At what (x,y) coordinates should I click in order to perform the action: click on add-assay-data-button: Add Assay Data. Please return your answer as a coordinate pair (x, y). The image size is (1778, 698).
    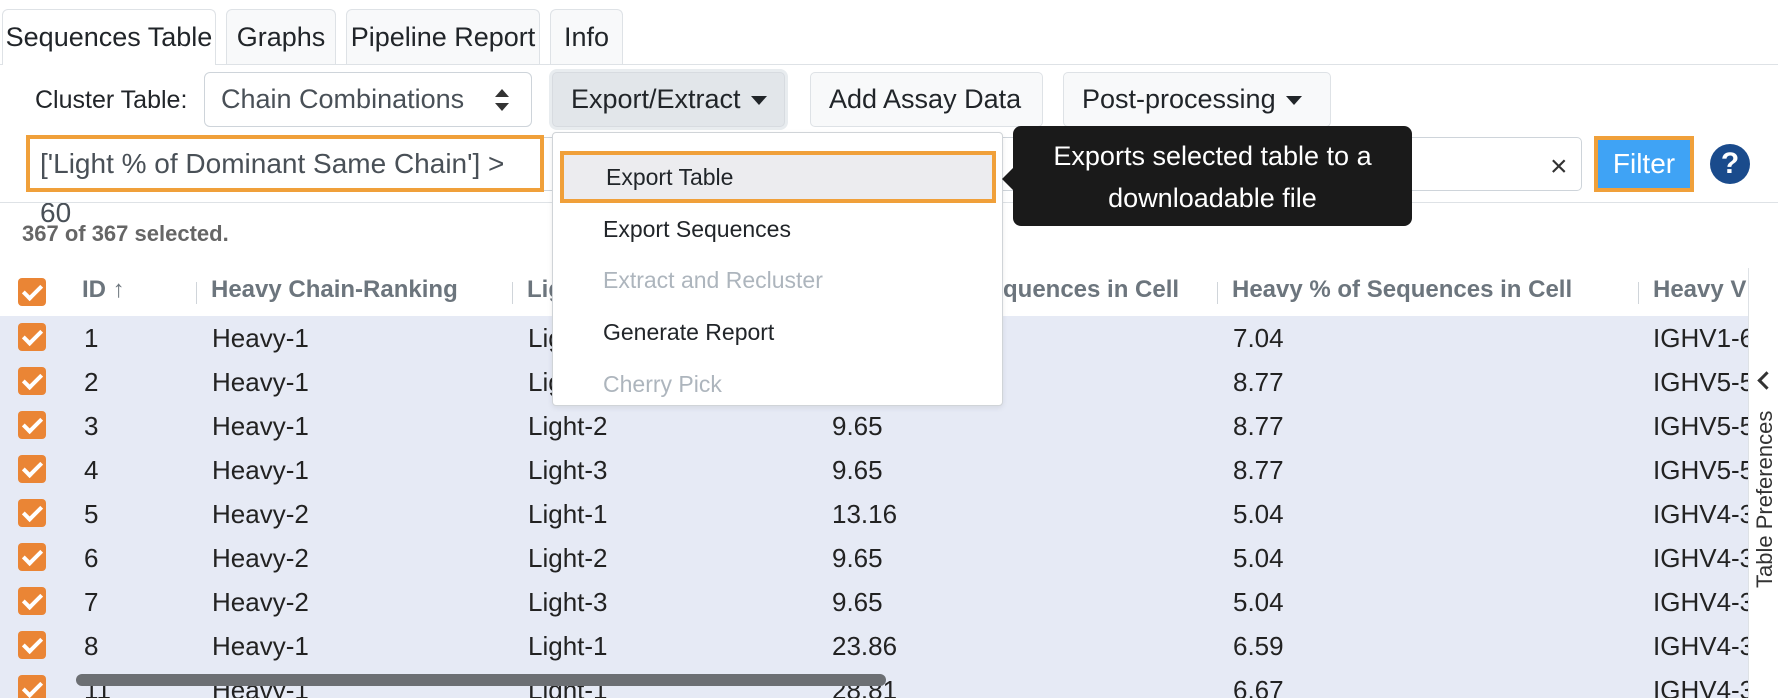
    Looking at the image, I should click on (926, 99).